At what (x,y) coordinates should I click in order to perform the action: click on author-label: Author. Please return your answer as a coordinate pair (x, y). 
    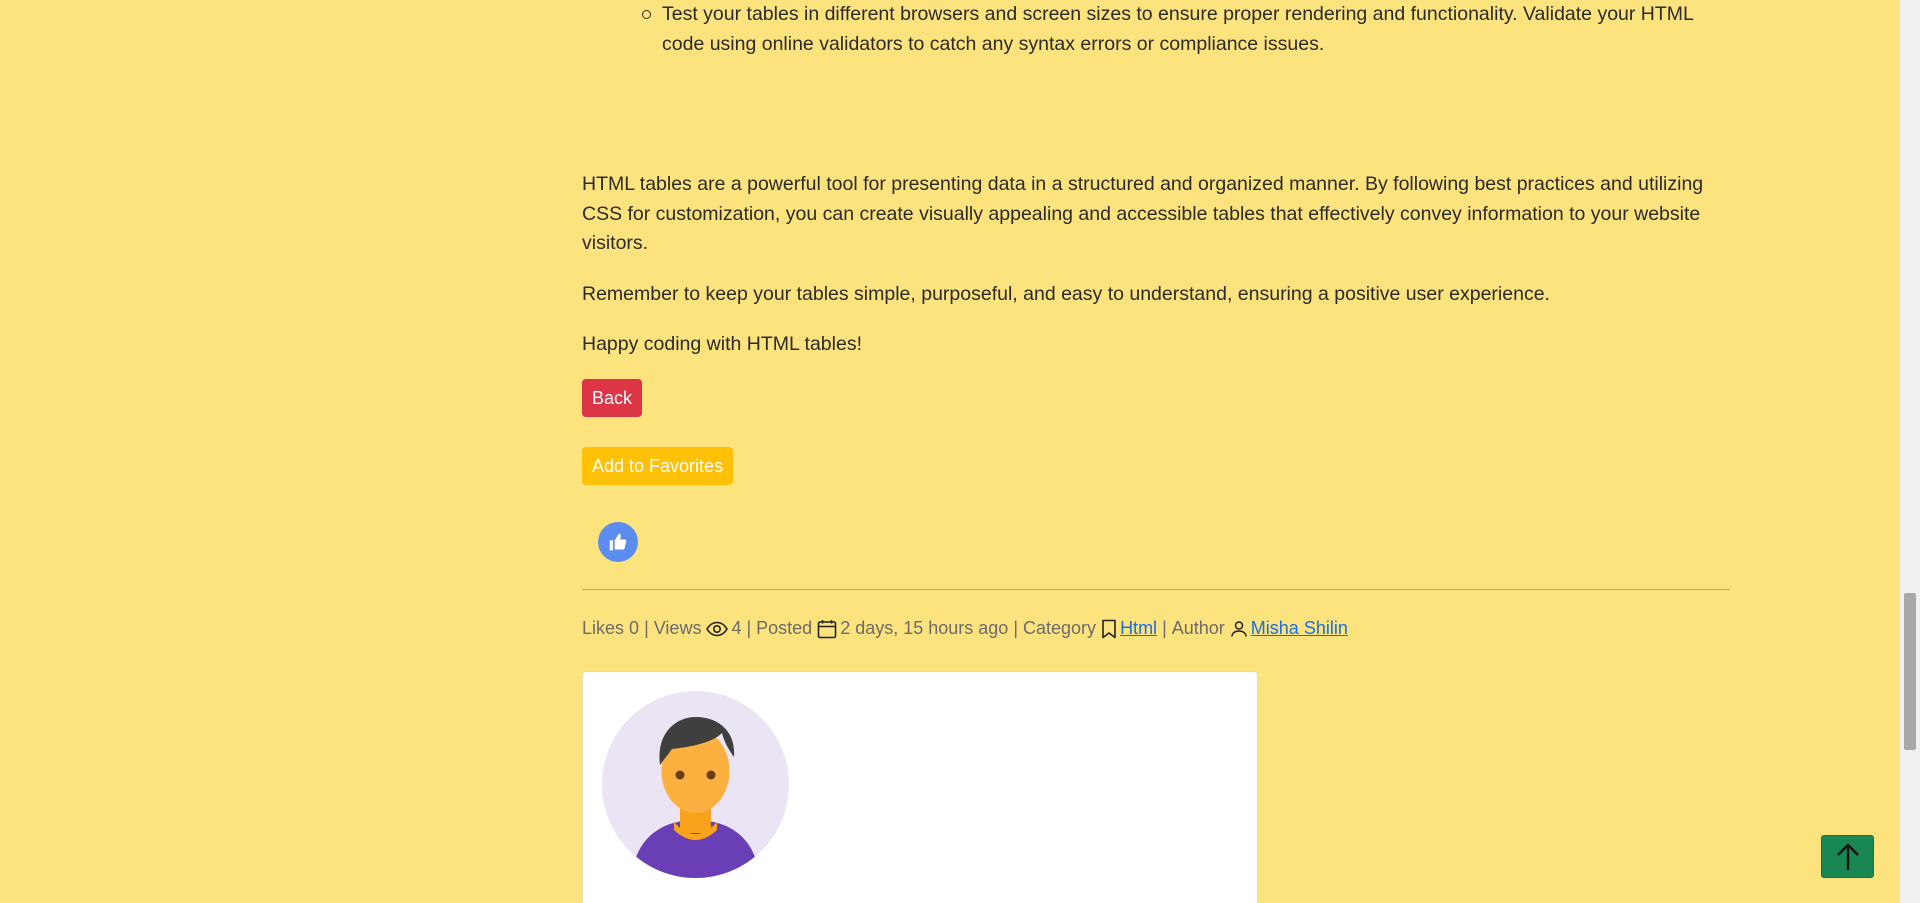
    Looking at the image, I should click on (1198, 628).